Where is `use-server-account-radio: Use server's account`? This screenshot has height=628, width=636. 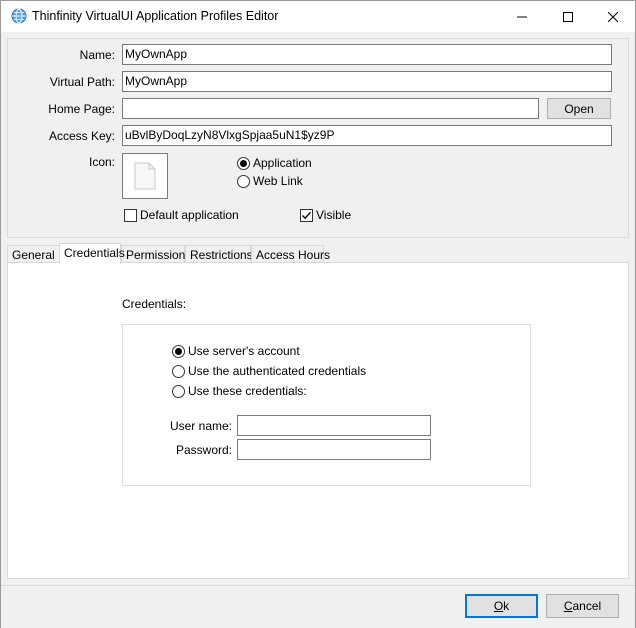
use-server-account-radio: Use server's account is located at coordinates (236, 351).